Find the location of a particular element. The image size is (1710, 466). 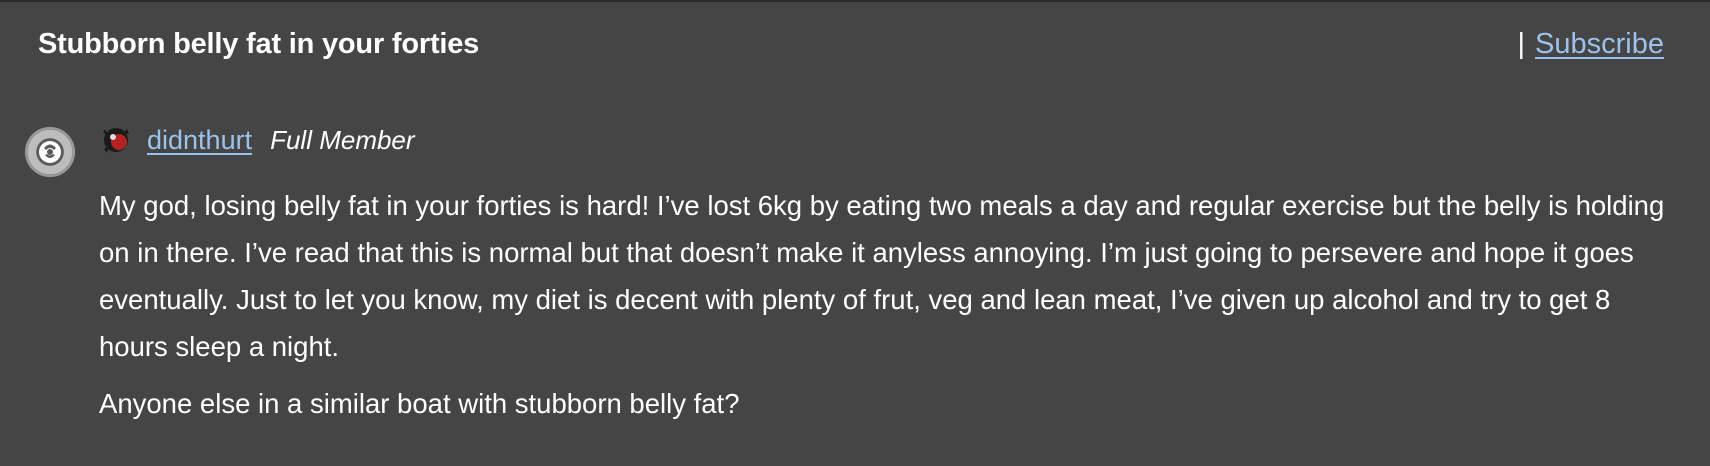

user-avatar-icon is located at coordinates (50, 152).